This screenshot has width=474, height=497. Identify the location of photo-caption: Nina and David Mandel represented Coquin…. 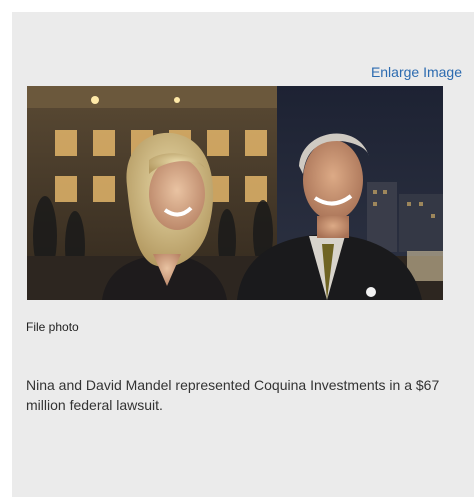
(233, 395).